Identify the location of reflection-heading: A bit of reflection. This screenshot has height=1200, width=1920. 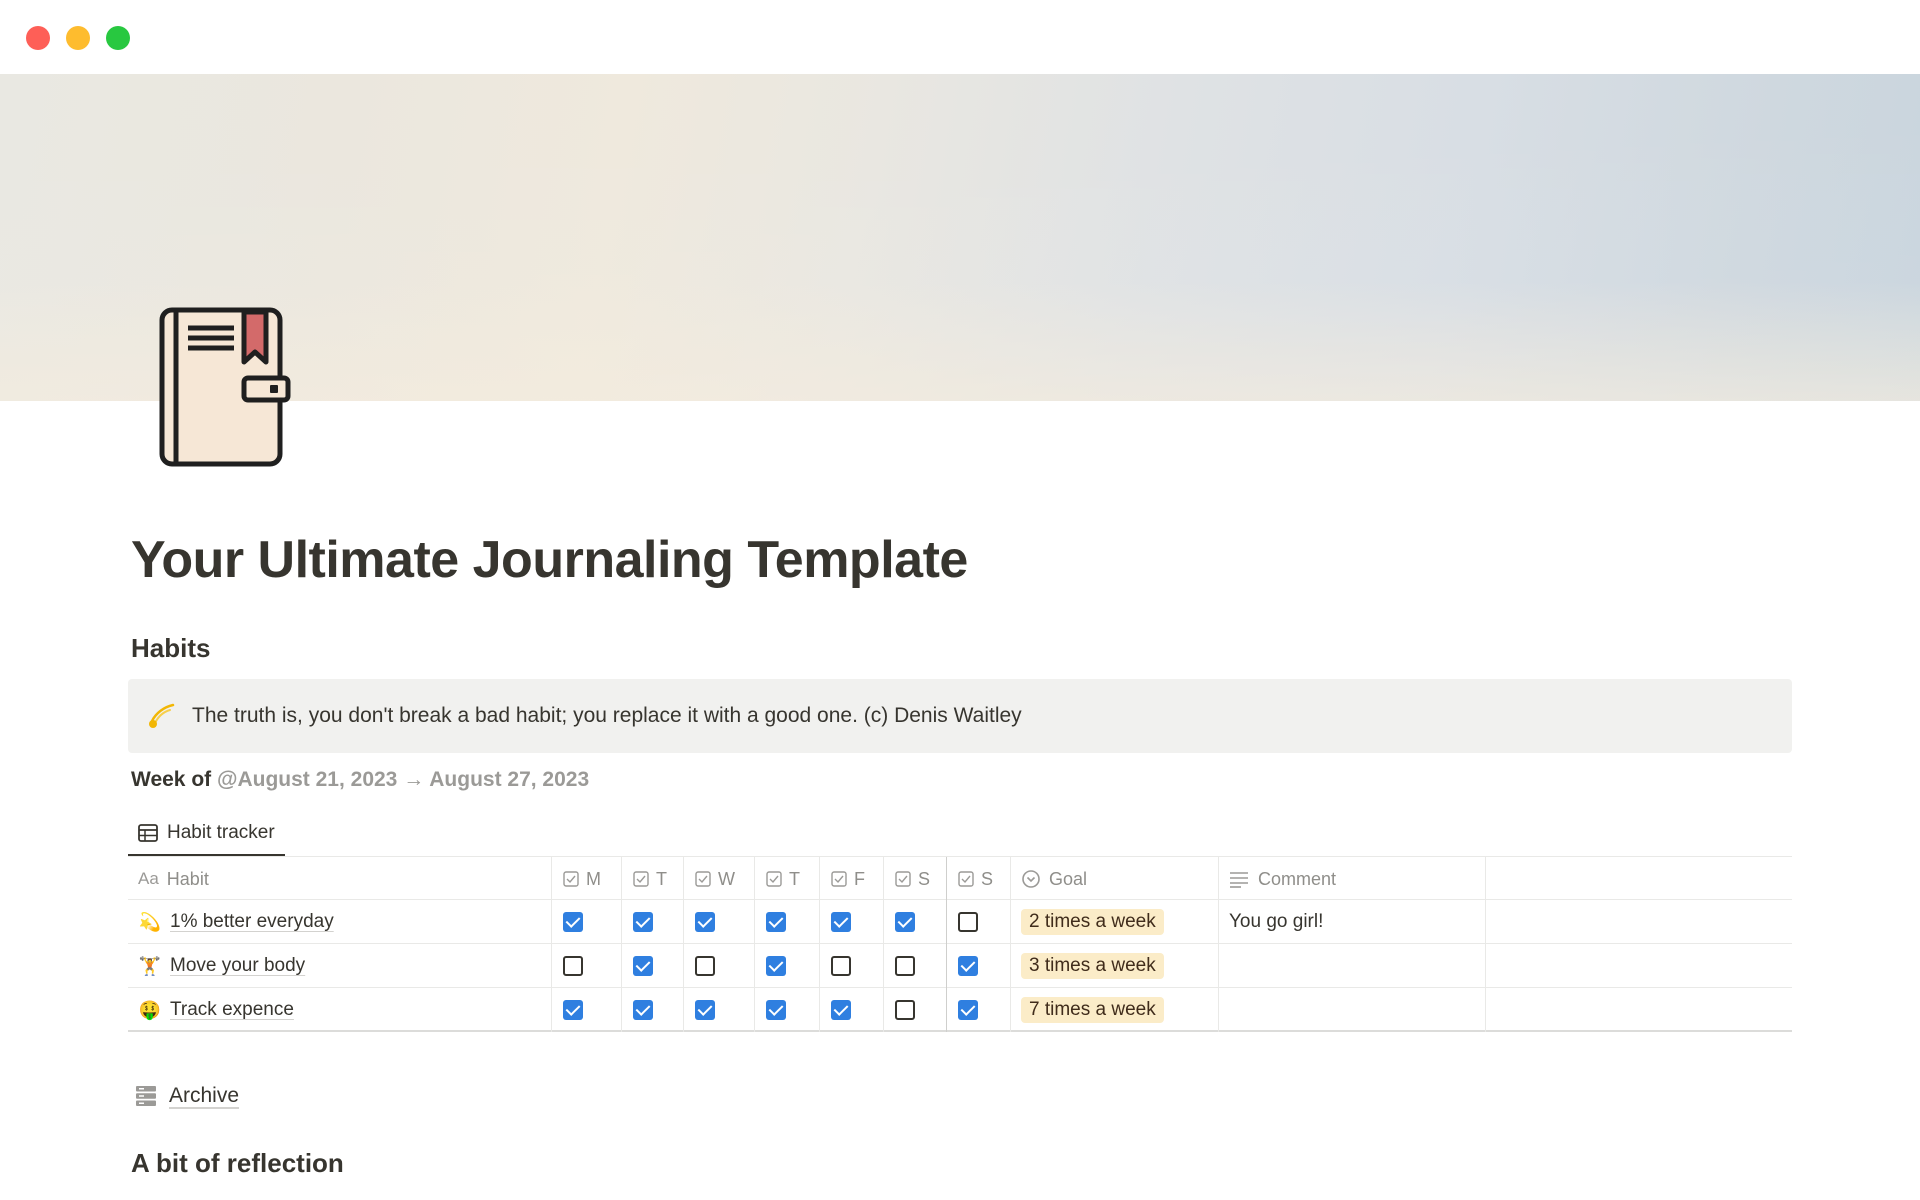
(237, 1163).